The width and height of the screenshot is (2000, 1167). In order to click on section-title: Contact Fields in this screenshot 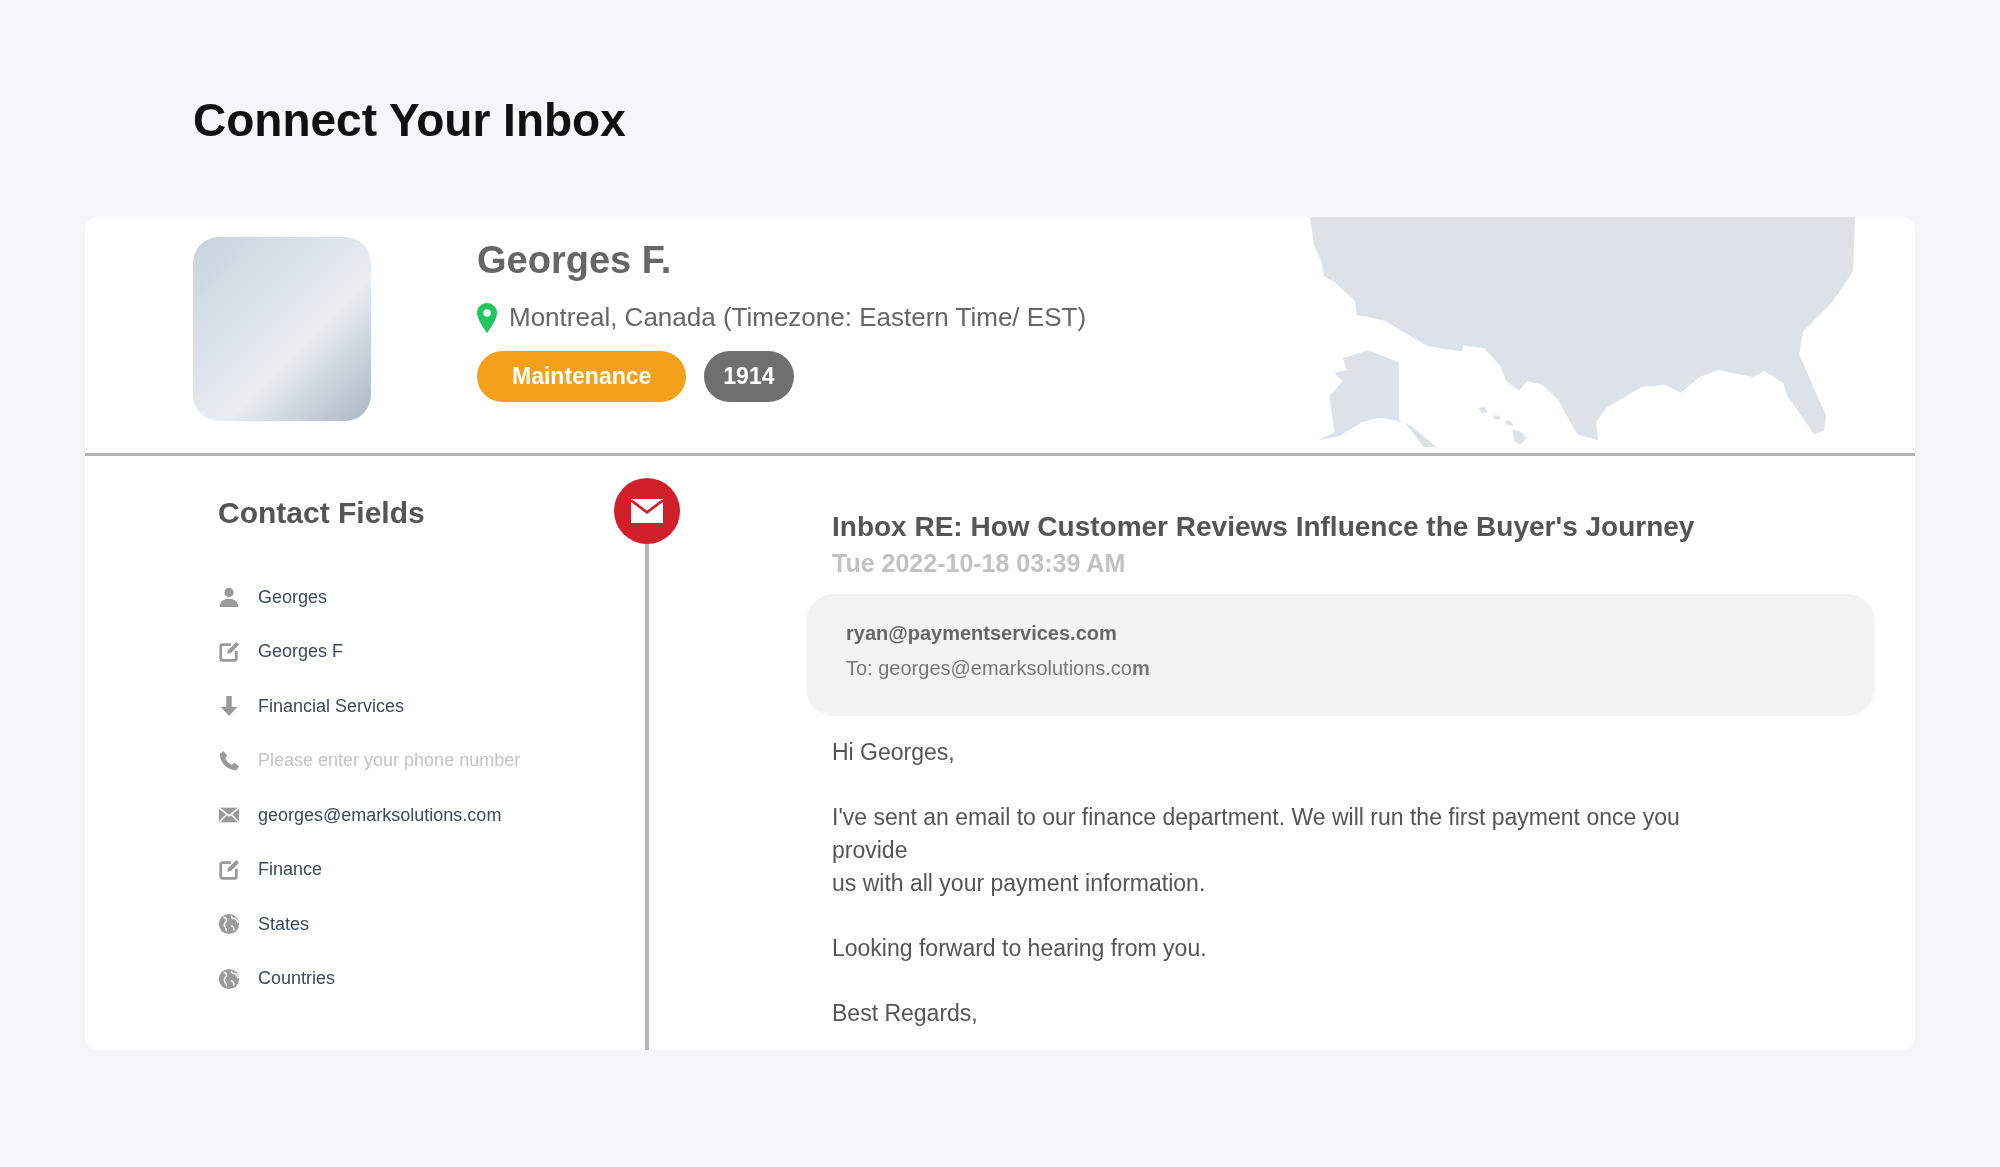, I will do `click(322, 513)`.